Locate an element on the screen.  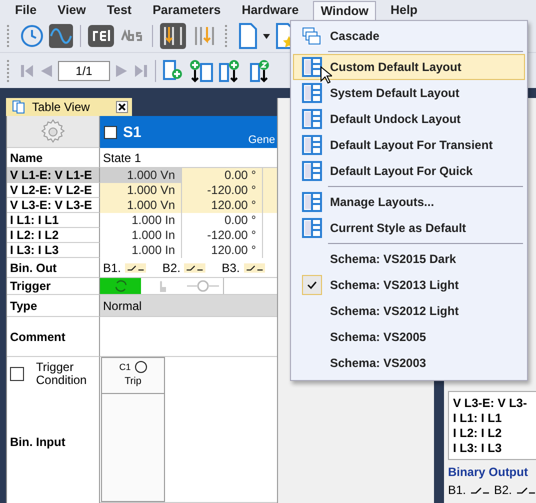
menu-item: Schema: VS2015 Dark is located at coordinates (409, 259).